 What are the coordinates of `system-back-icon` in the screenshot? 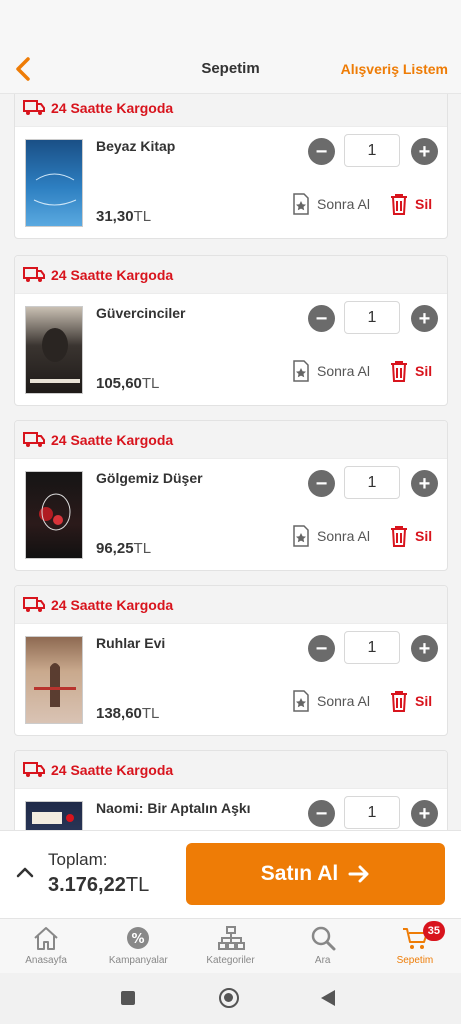 It's located at (328, 998).